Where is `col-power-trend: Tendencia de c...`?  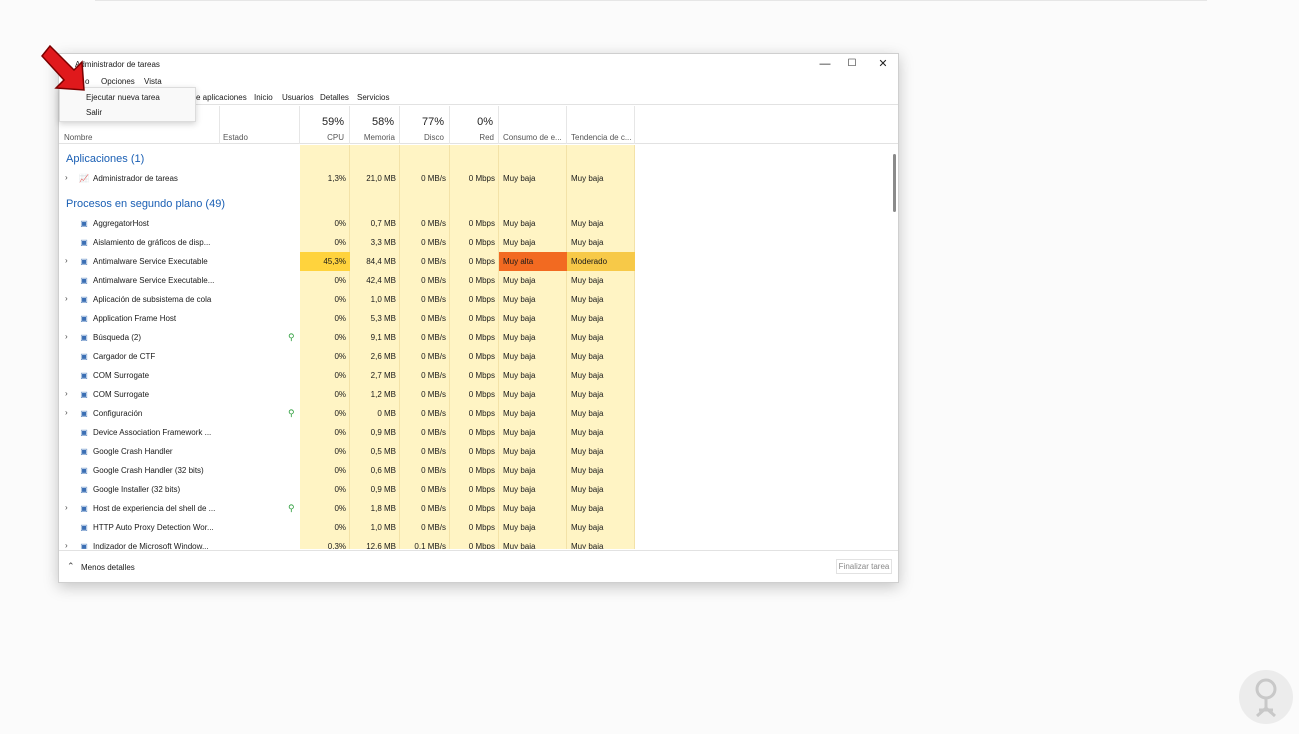 col-power-trend: Tendencia de c... is located at coordinates (601, 125).